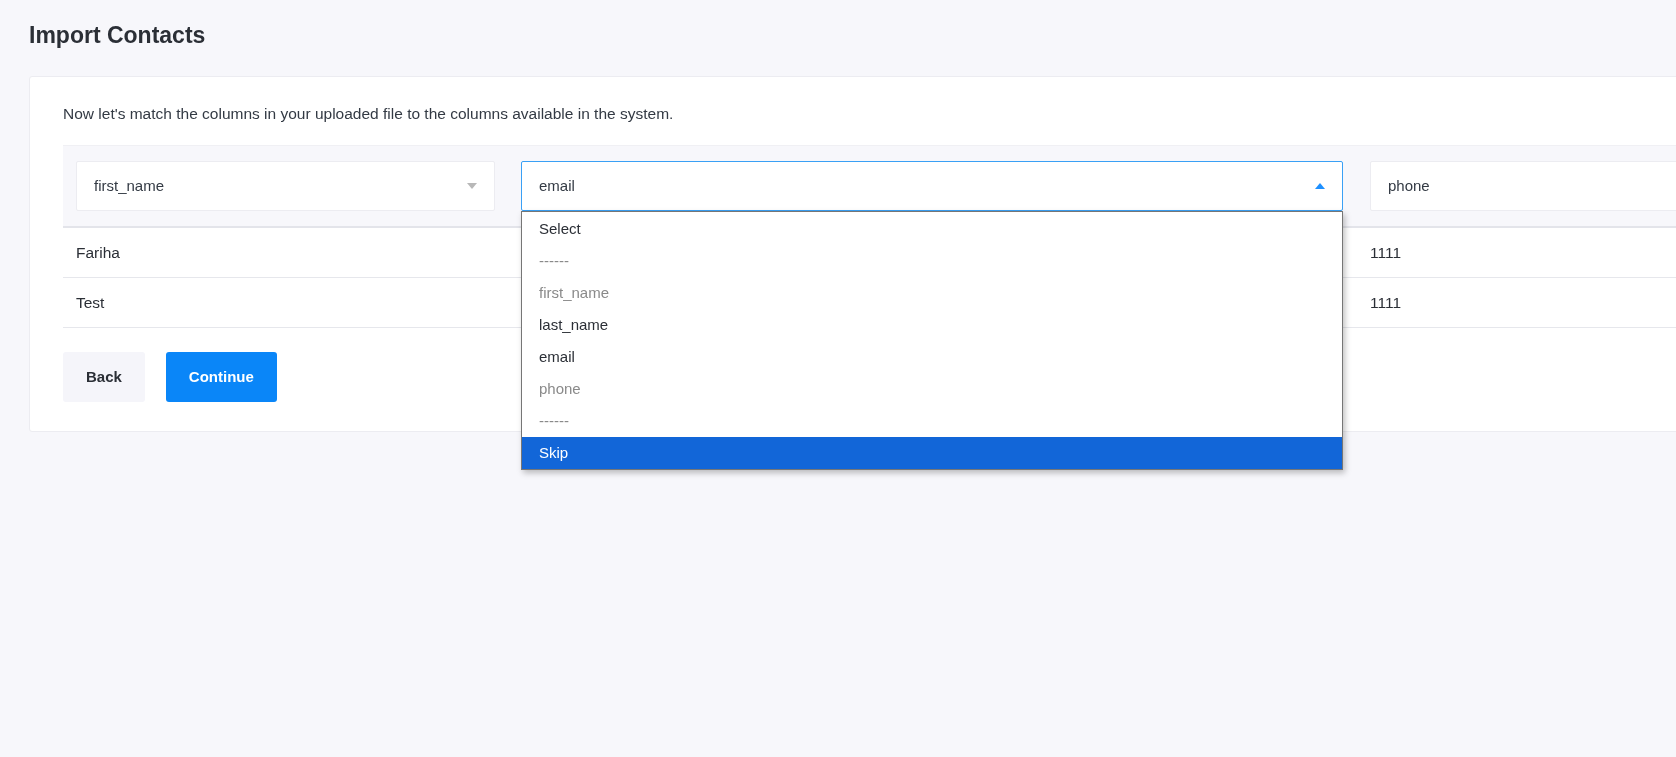  What do you see at coordinates (285, 186) in the screenshot?
I see `column-select: first_name` at bounding box center [285, 186].